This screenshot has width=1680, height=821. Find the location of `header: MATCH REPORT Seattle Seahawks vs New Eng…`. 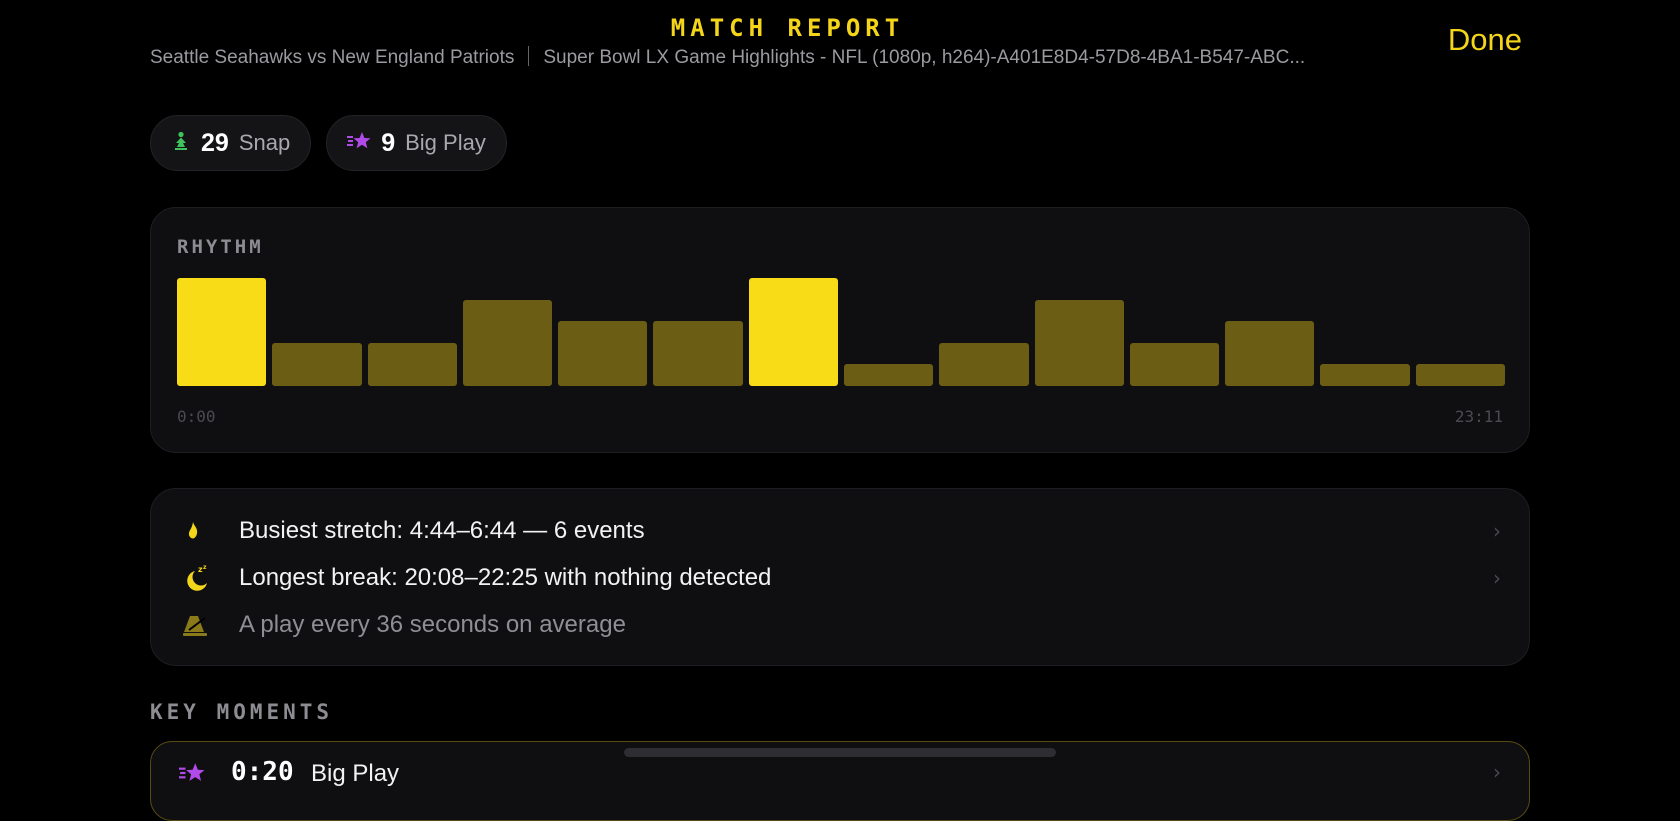

header: MATCH REPORT Seattle Seahawks vs New Eng… is located at coordinates (840, 45).